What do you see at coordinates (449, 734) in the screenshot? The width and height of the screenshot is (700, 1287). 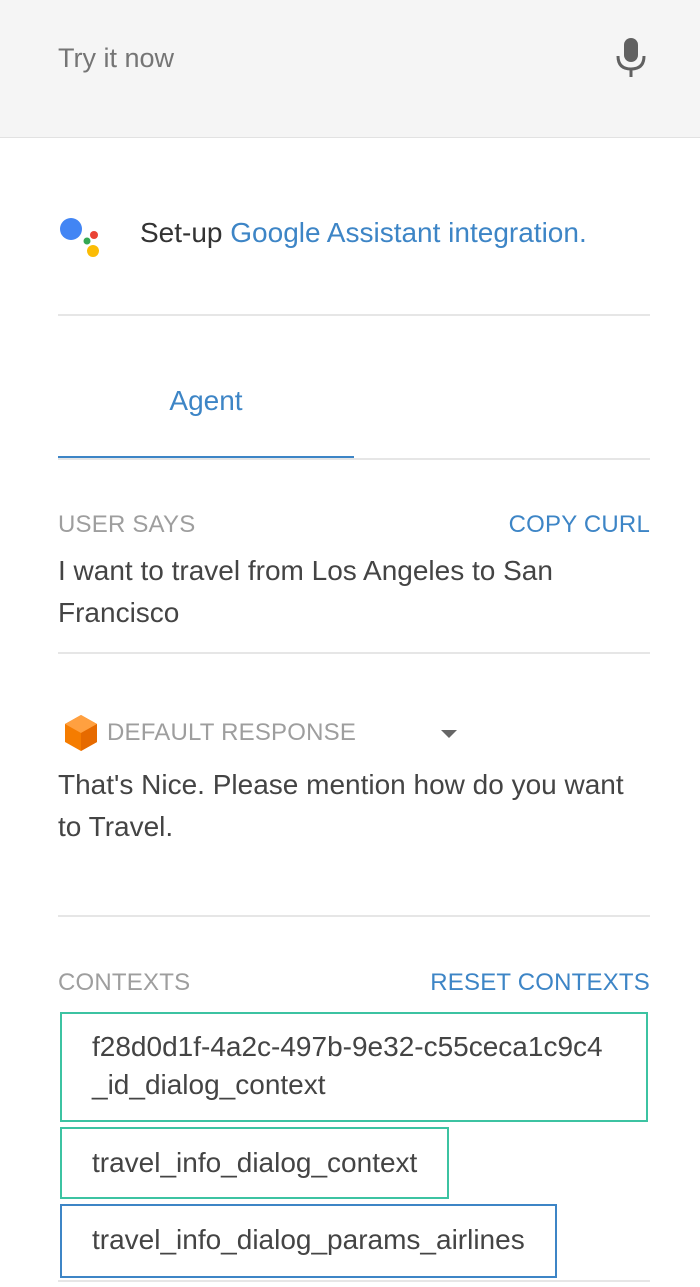 I see `caret-down-icon` at bounding box center [449, 734].